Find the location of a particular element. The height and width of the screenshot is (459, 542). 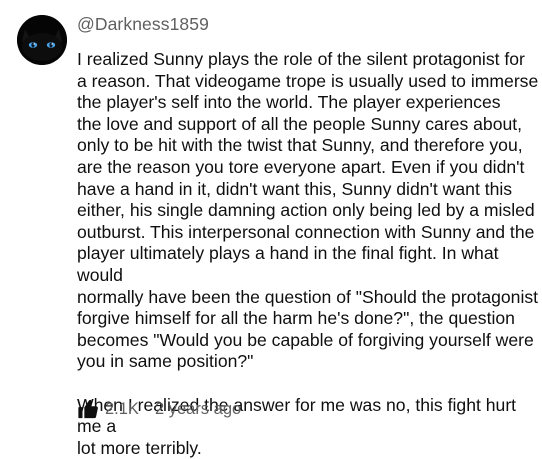

thumbs-up-icon is located at coordinates (88, 409).